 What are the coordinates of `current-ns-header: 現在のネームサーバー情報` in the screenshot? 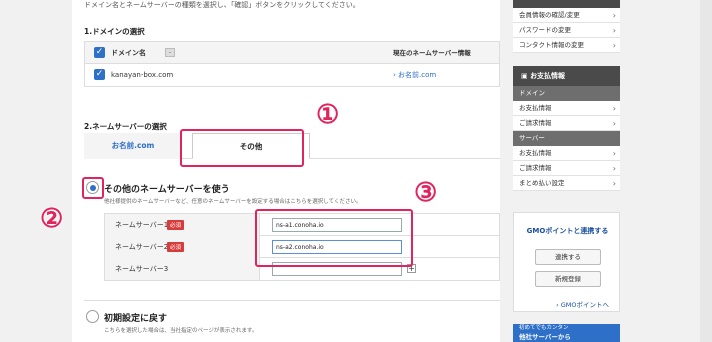 It's located at (432, 53).